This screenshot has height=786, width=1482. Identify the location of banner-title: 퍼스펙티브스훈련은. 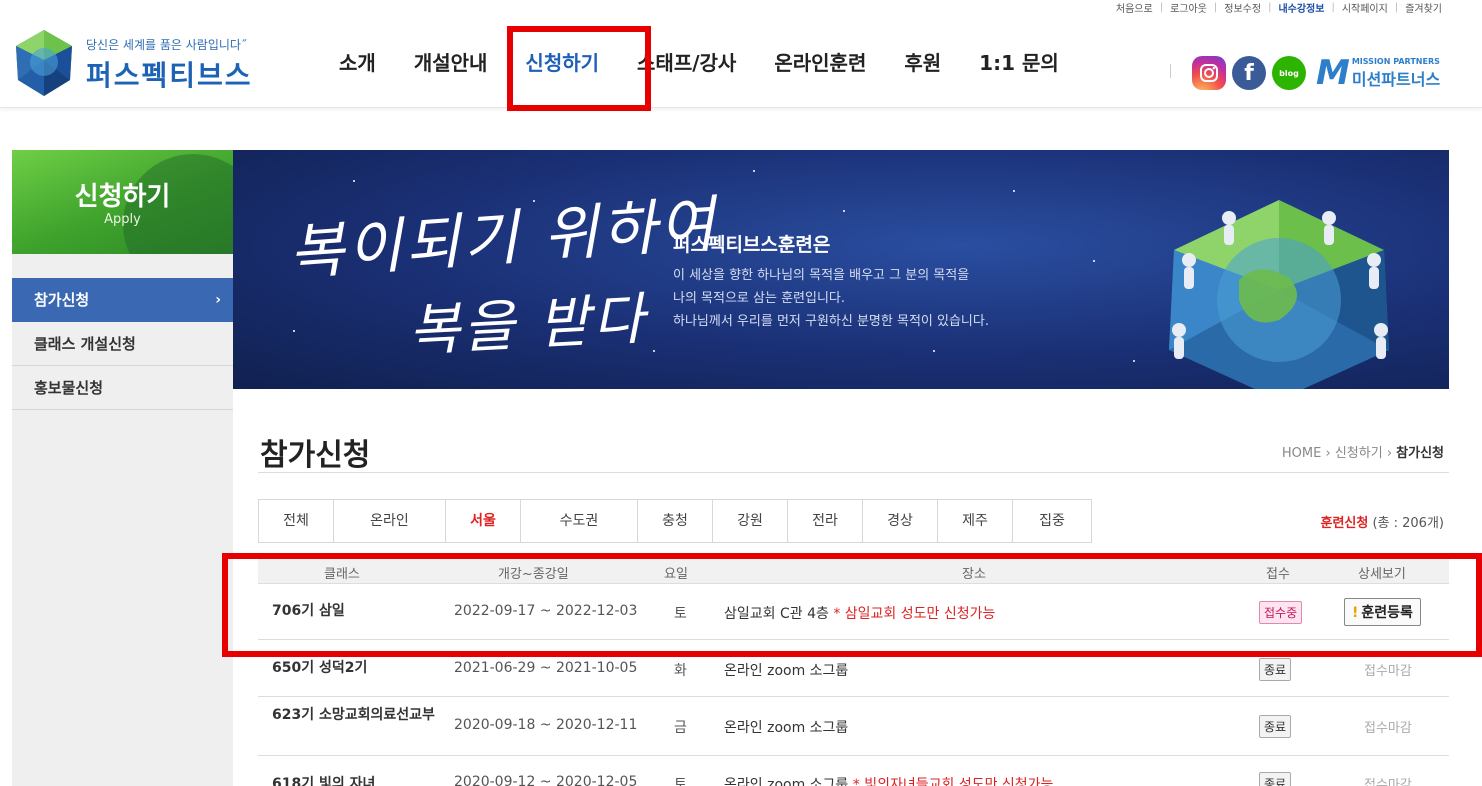
(752, 245).